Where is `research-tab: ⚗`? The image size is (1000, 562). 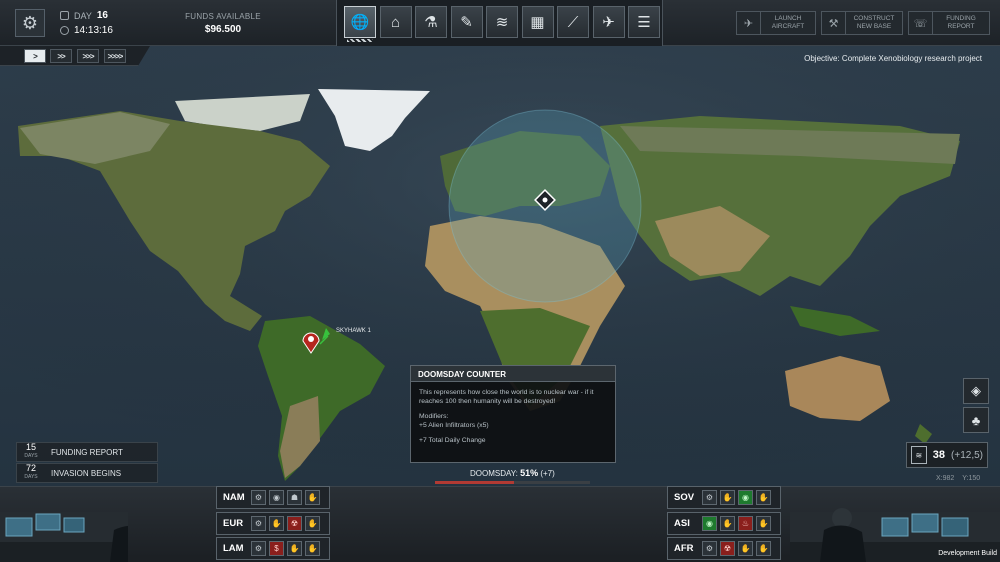 research-tab: ⚗ is located at coordinates (431, 22).